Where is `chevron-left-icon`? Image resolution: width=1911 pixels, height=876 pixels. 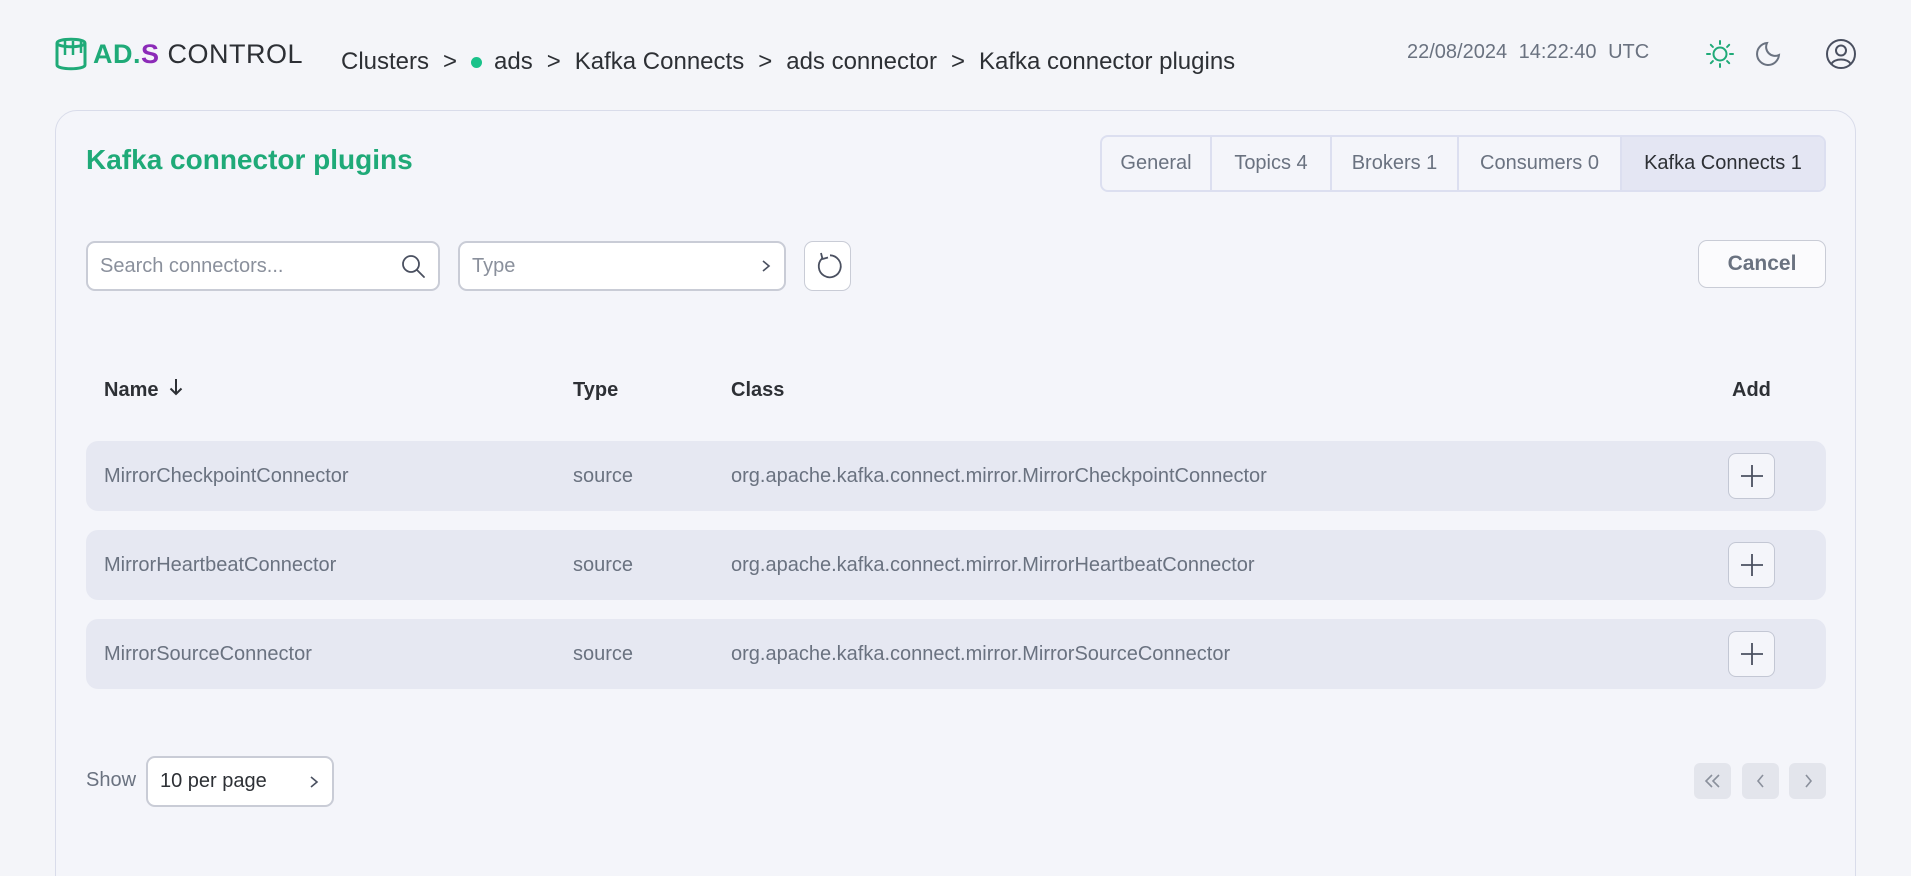
chevron-left-icon is located at coordinates (1760, 781).